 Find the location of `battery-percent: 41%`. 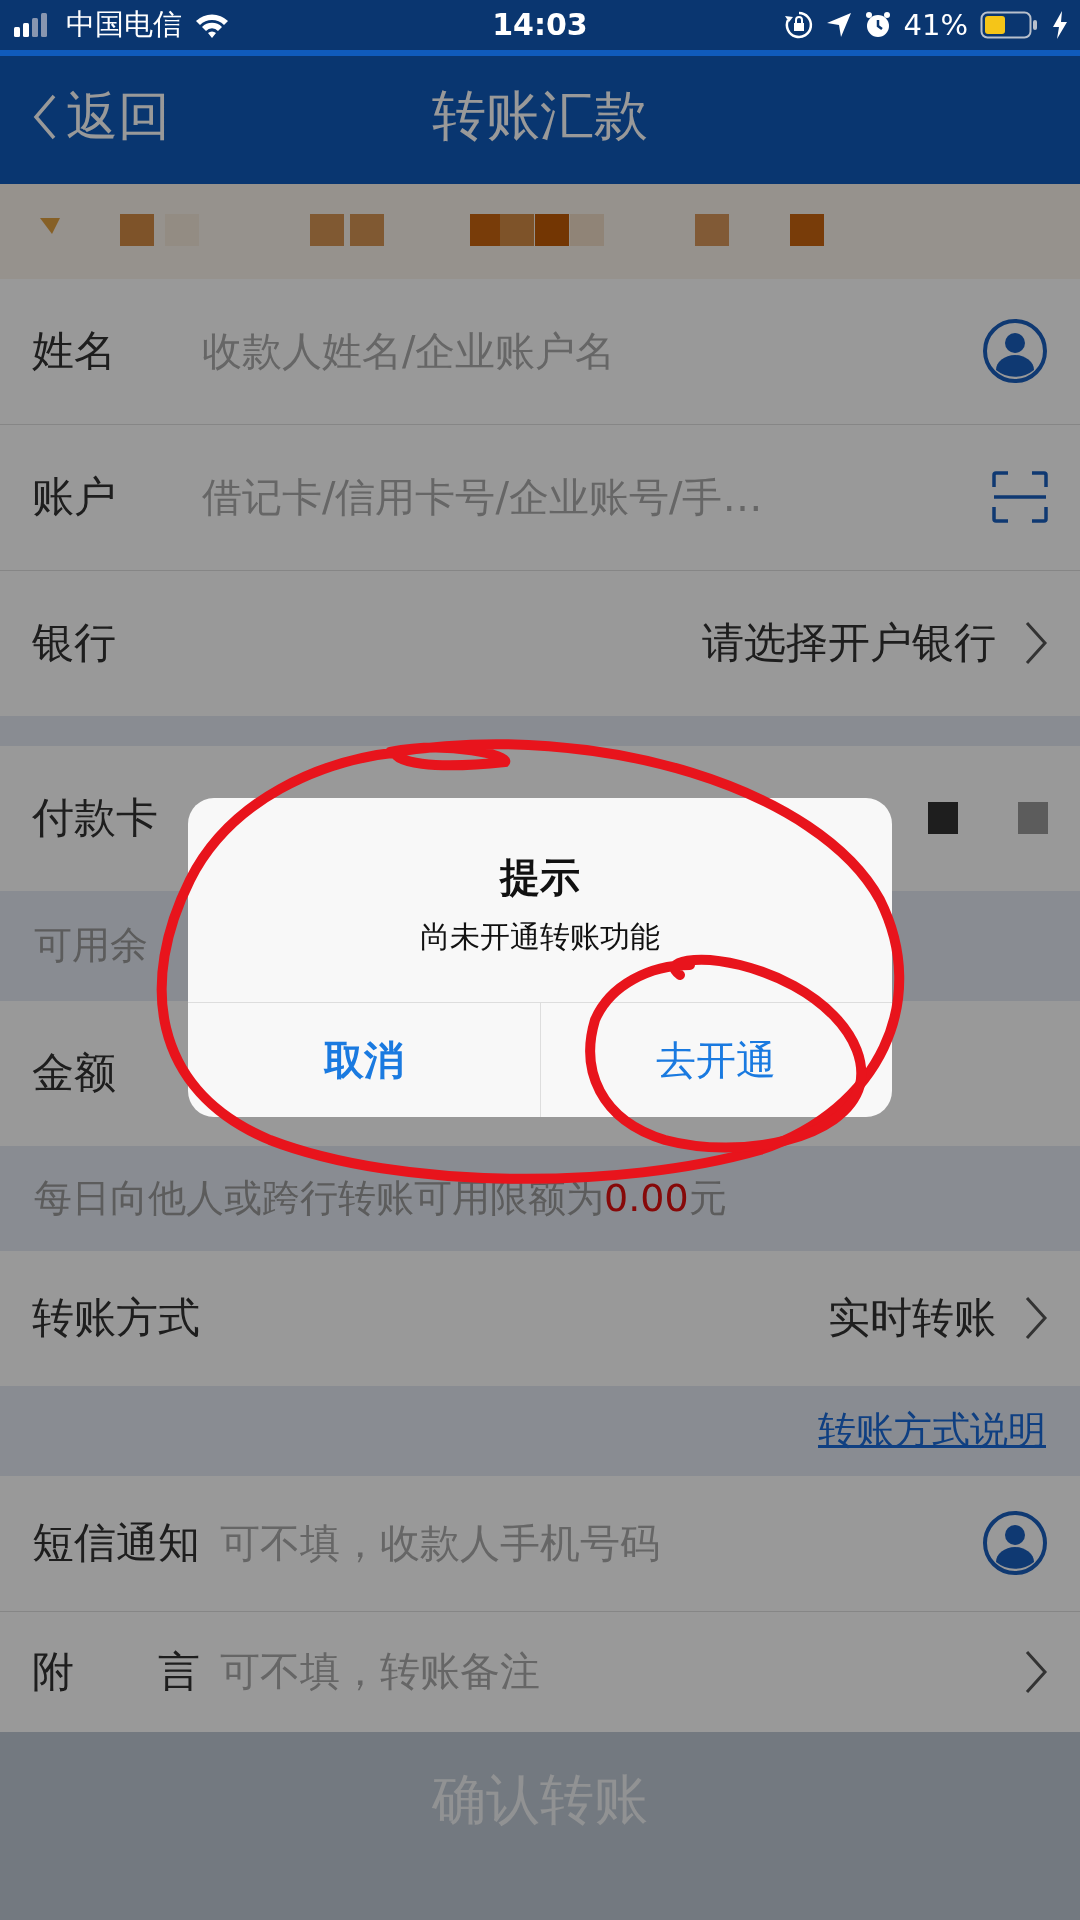

battery-percent: 41% is located at coordinates (935, 24).